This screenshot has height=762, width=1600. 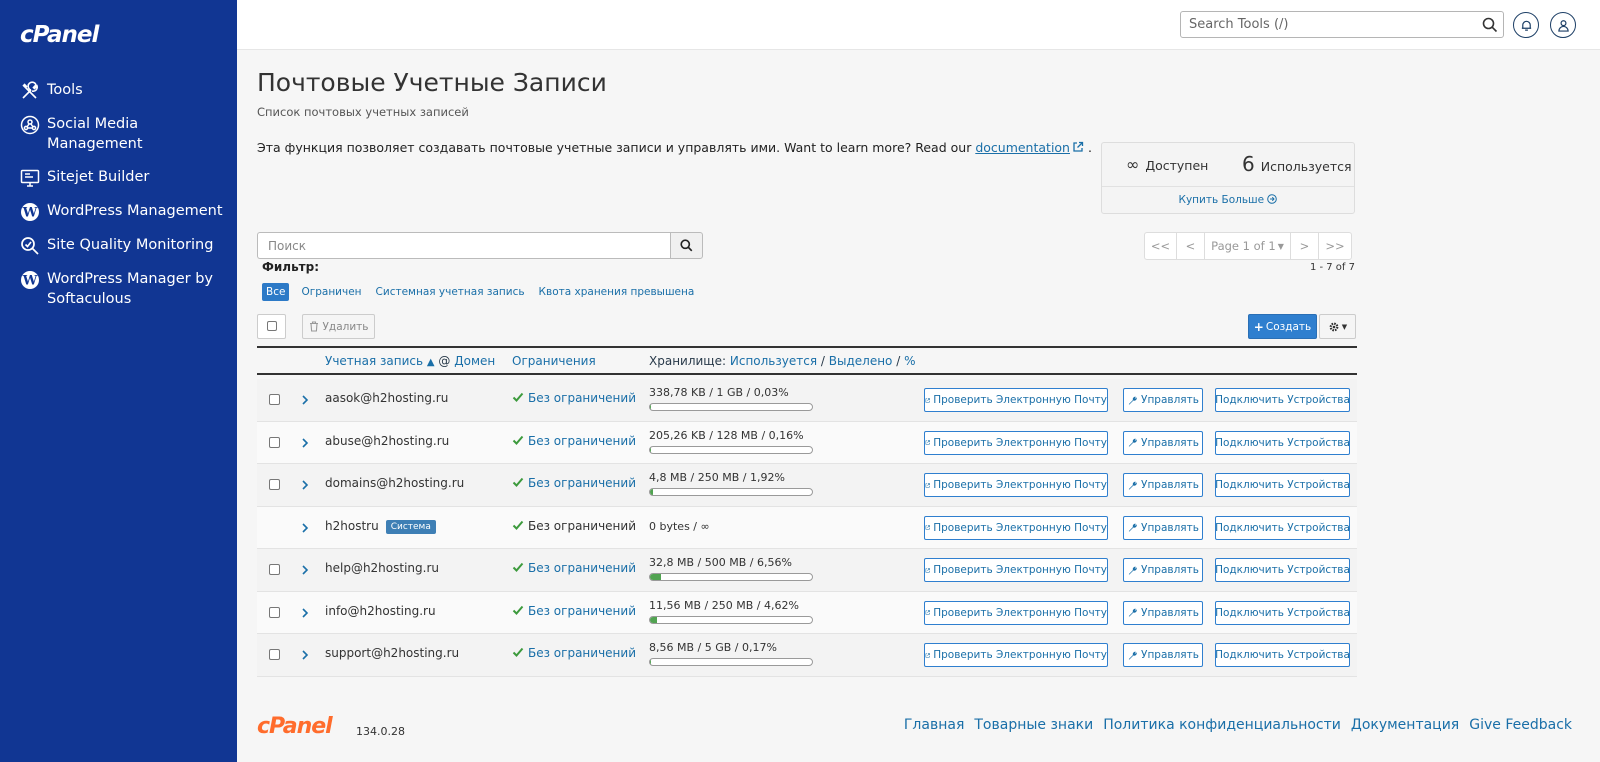 I want to click on connect-devices-label: Подключить Устройства, so click(x=1282, y=655).